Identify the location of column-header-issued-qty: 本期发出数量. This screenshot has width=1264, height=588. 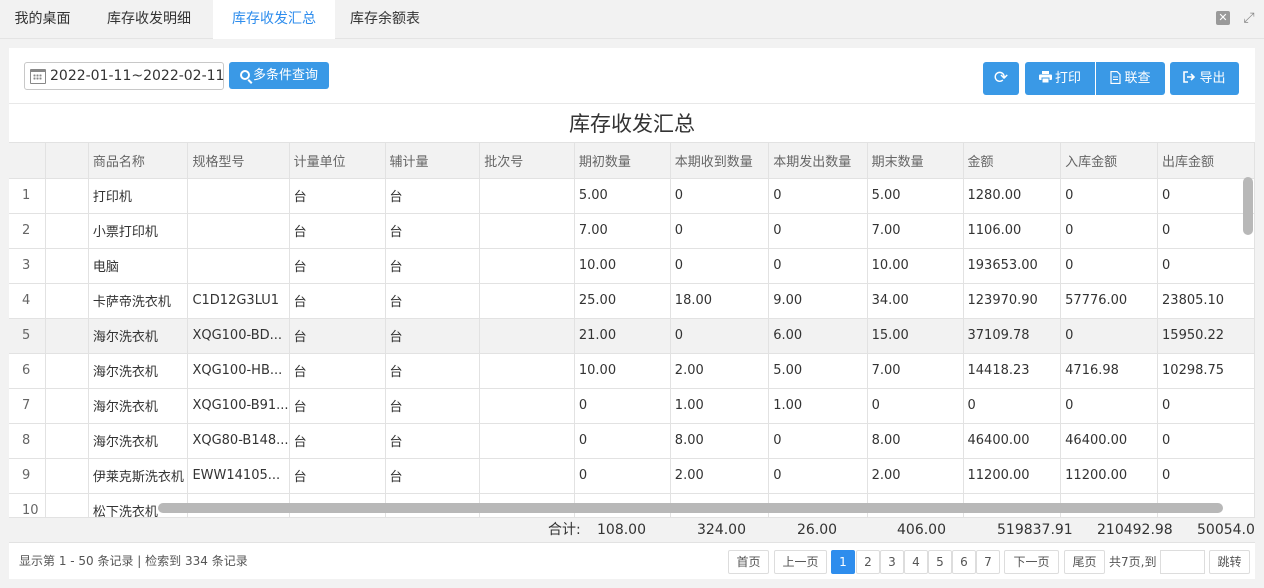
(818, 161).